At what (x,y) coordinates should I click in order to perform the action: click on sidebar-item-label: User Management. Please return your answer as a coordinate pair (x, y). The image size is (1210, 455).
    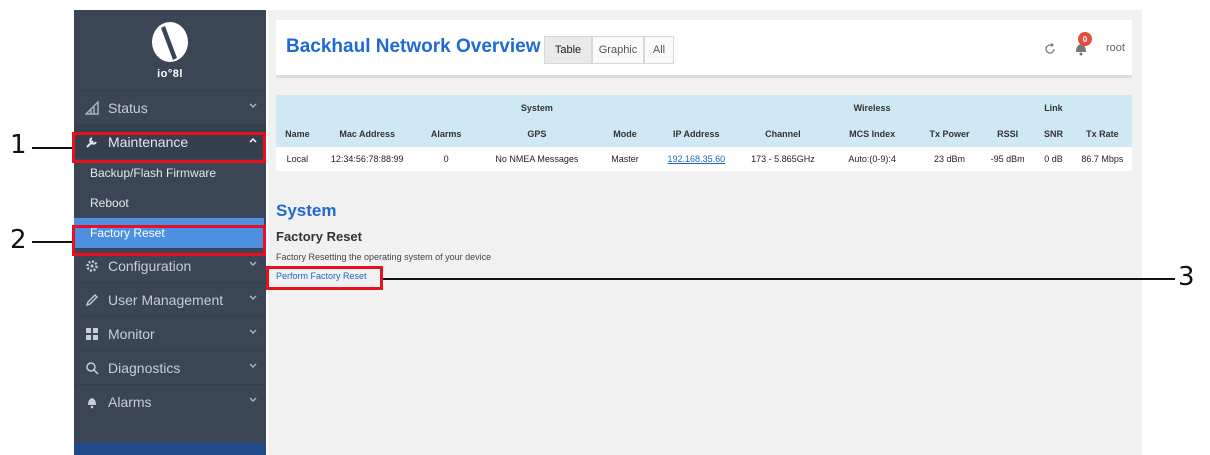
    Looking at the image, I should click on (166, 299).